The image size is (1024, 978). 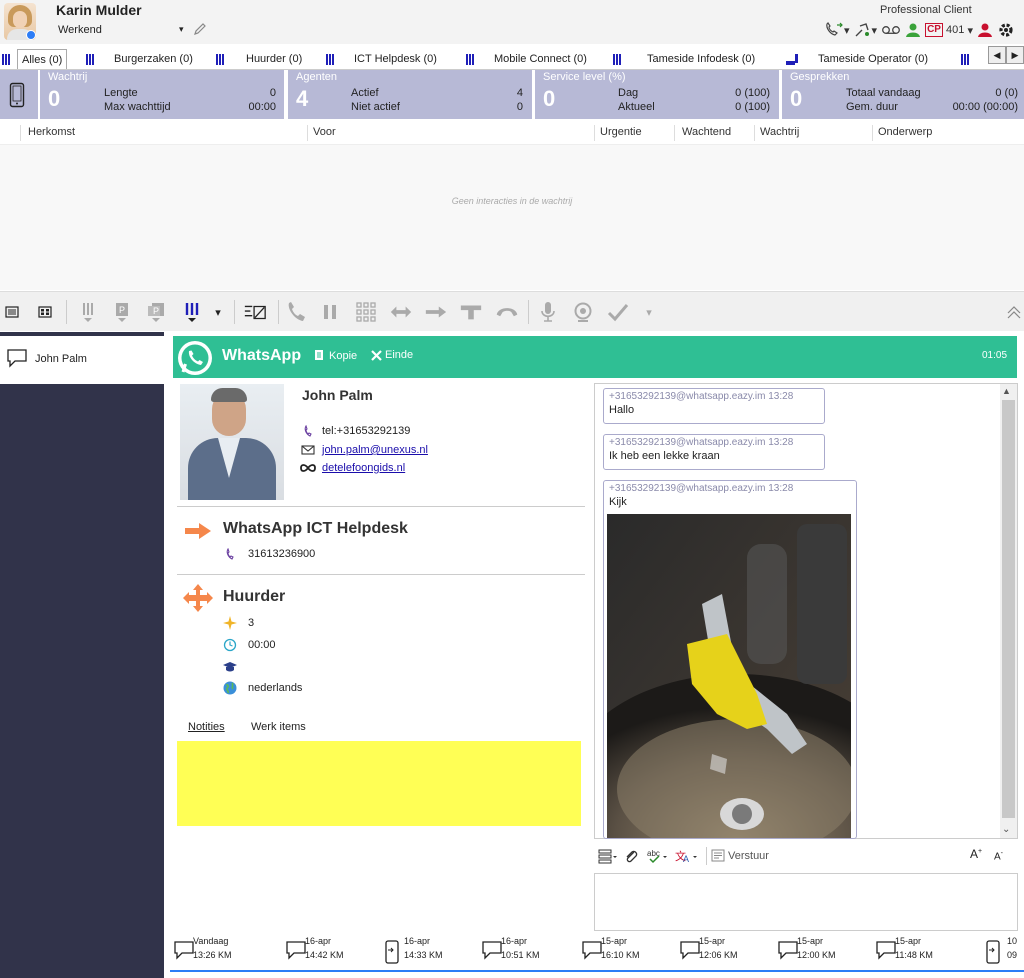 I want to click on tab-alles: Alles (0), so click(x=42, y=59).